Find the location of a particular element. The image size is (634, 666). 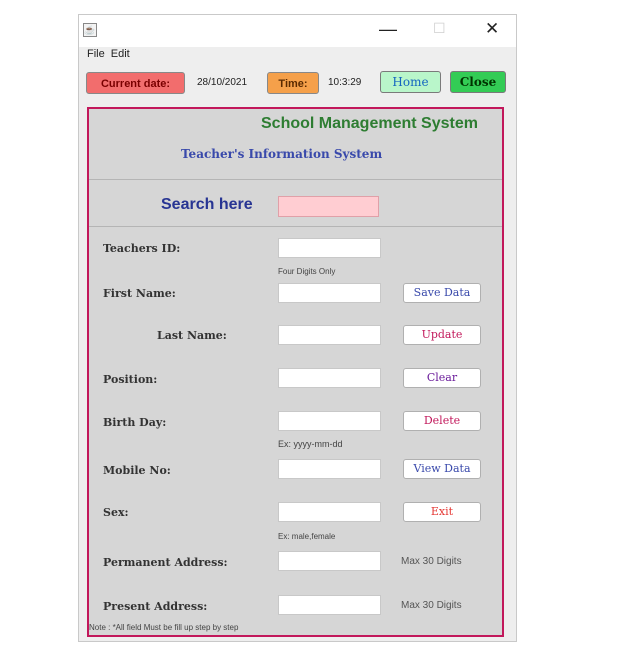

search-label: Search here is located at coordinates (207, 204).